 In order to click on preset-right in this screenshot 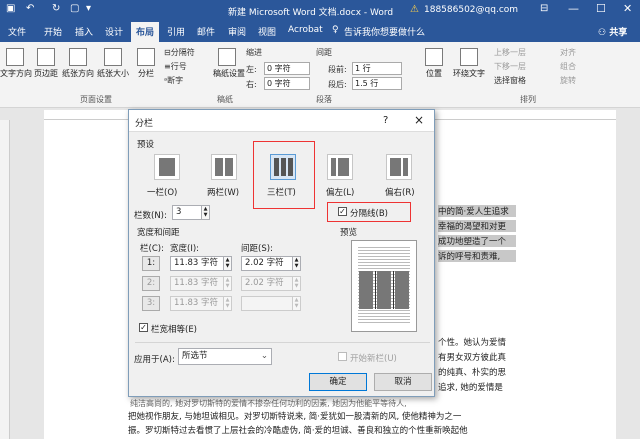, I will do `click(399, 167)`.